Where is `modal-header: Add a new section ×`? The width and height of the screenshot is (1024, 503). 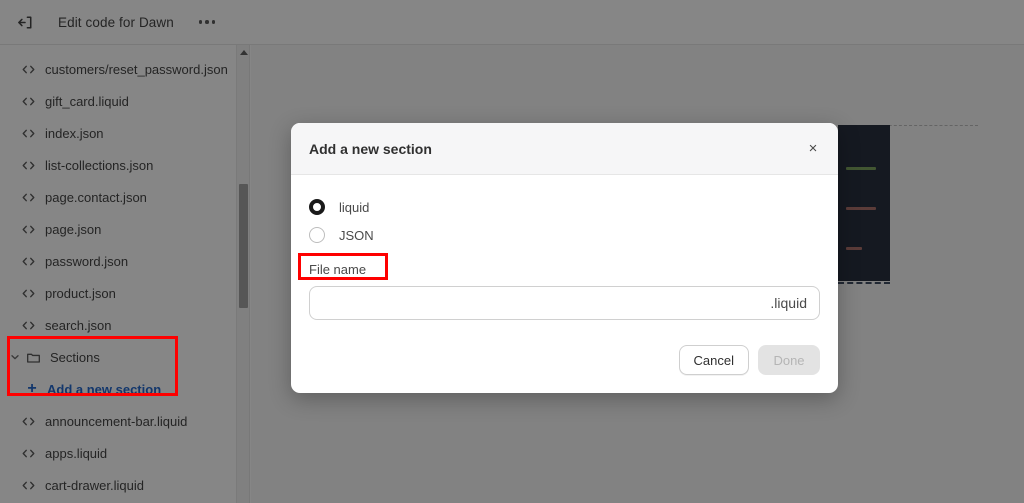
modal-header: Add a new section × is located at coordinates (564, 149).